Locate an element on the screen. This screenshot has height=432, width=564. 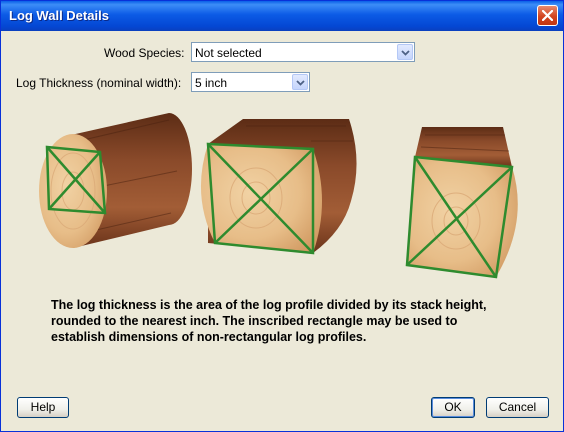
help-button: Help is located at coordinates (43, 407).